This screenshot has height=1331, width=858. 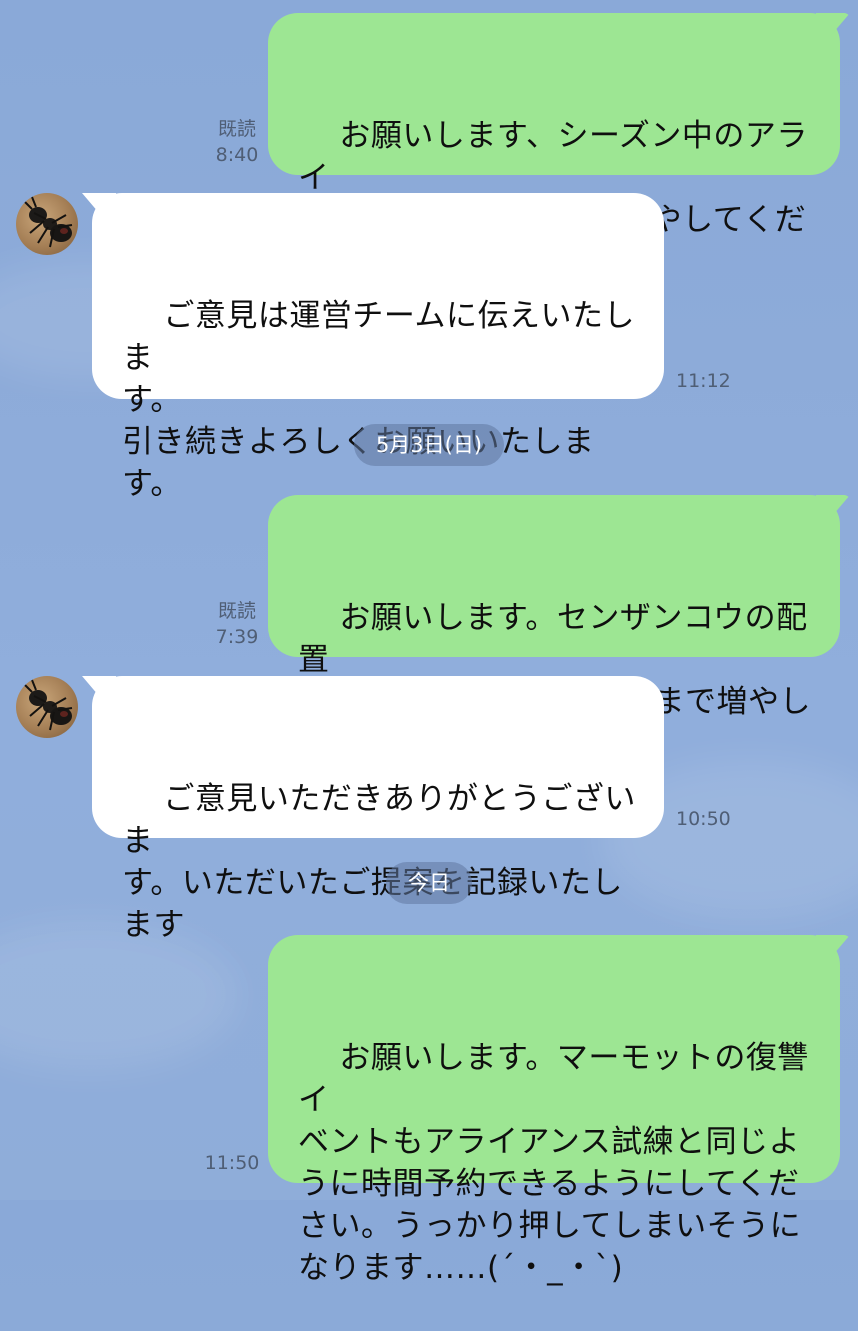 I want to click on outgoing-message-bubble: お願いします。センザンコウの配置 を変えられるのを1日5回まで増やし てください, so click(x=559, y=628).